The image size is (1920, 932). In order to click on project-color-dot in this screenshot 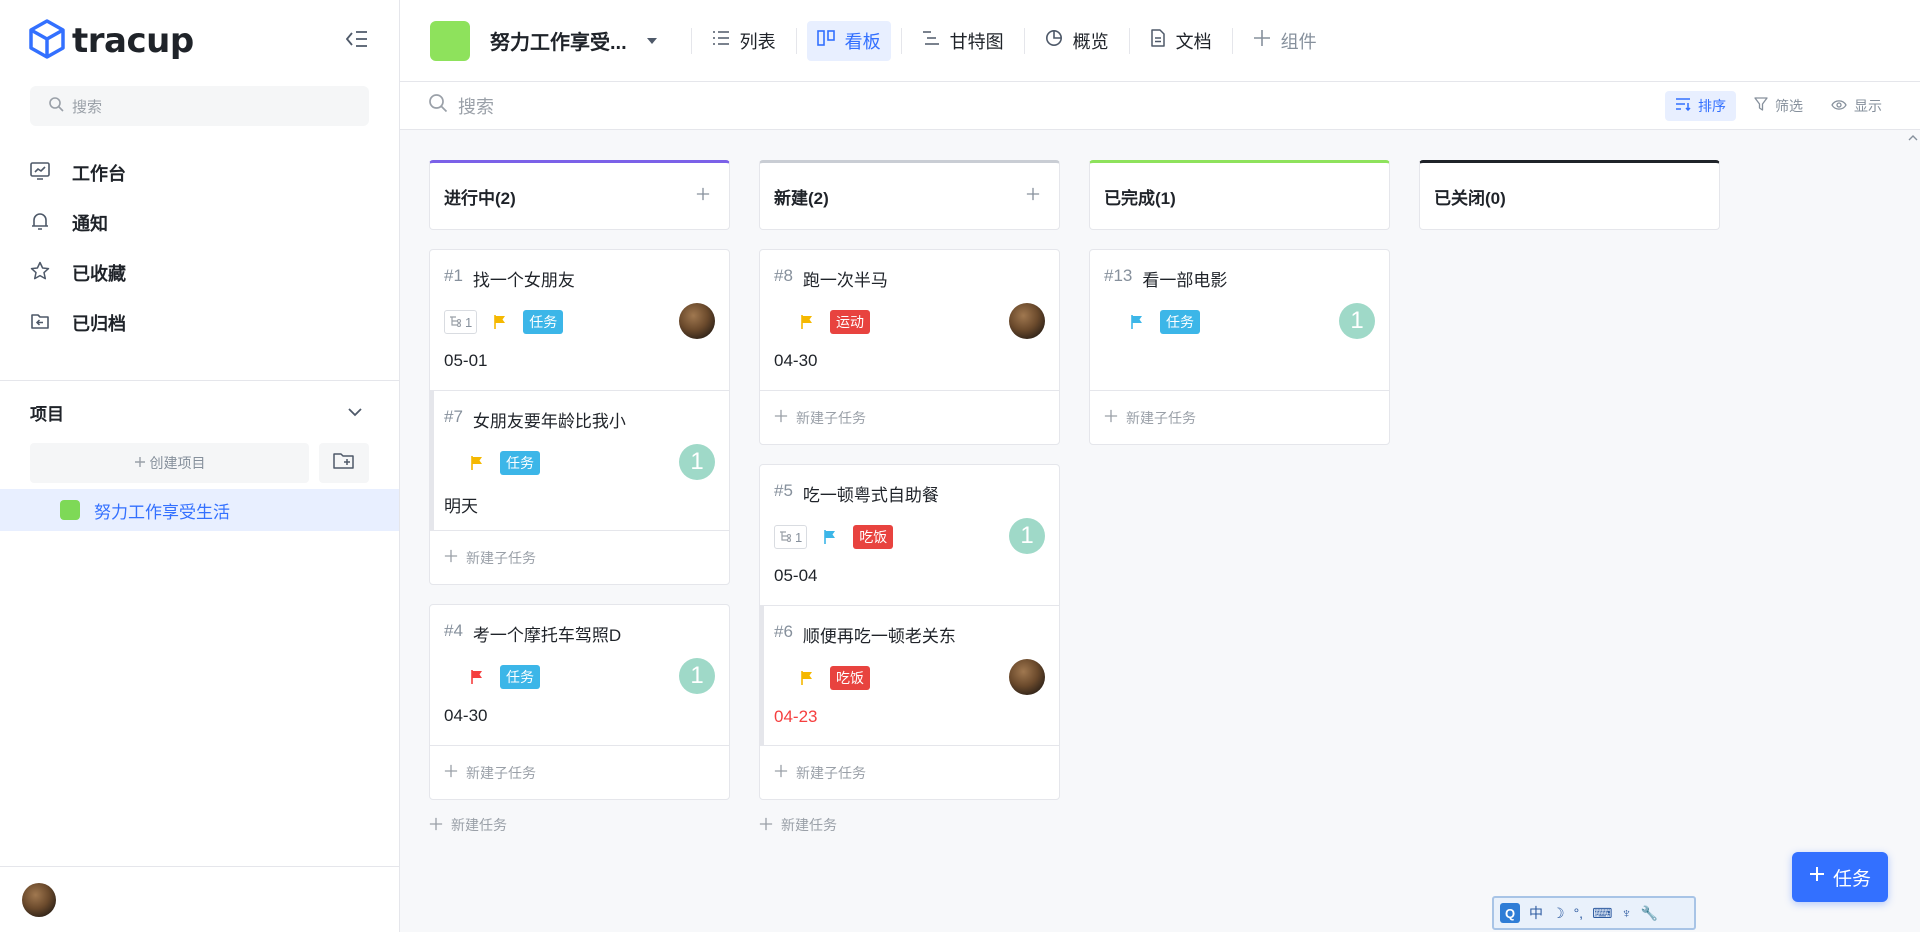, I will do `click(70, 510)`.